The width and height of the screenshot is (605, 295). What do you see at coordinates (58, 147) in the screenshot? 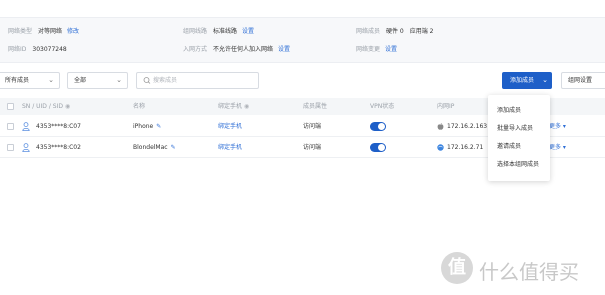
I see `row-id: 4353****8:C02` at bounding box center [58, 147].